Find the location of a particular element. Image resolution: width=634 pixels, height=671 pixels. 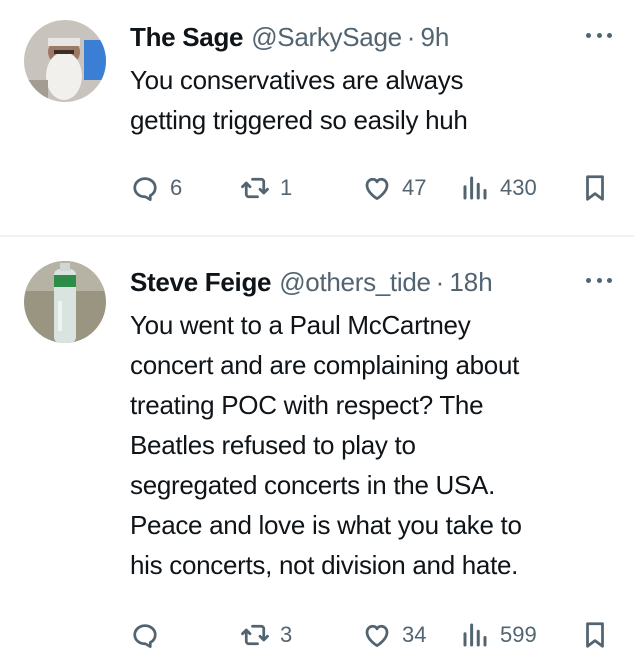

tweet-header: Steve Feige @others_tide · 18h is located at coordinates (374, 286).